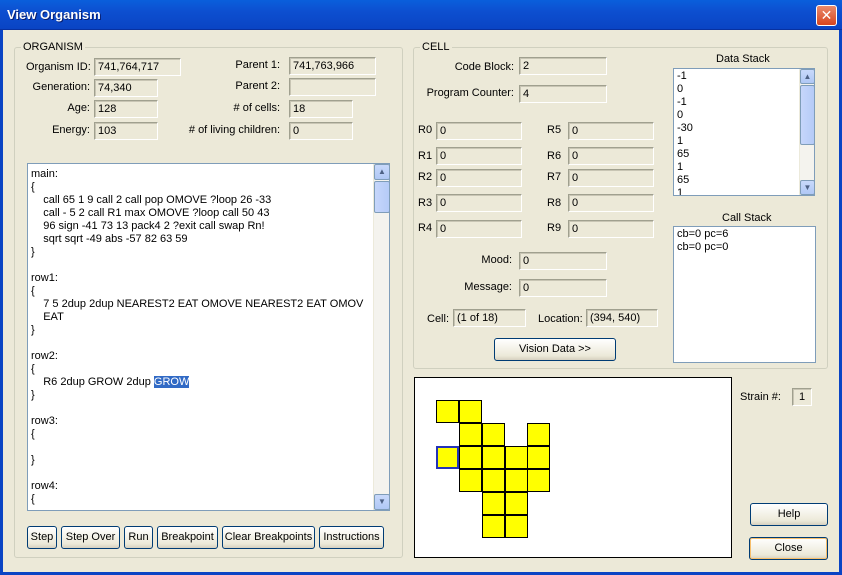  Describe the element at coordinates (61, 87) in the screenshot. I see `generation-label: Generation:` at that location.